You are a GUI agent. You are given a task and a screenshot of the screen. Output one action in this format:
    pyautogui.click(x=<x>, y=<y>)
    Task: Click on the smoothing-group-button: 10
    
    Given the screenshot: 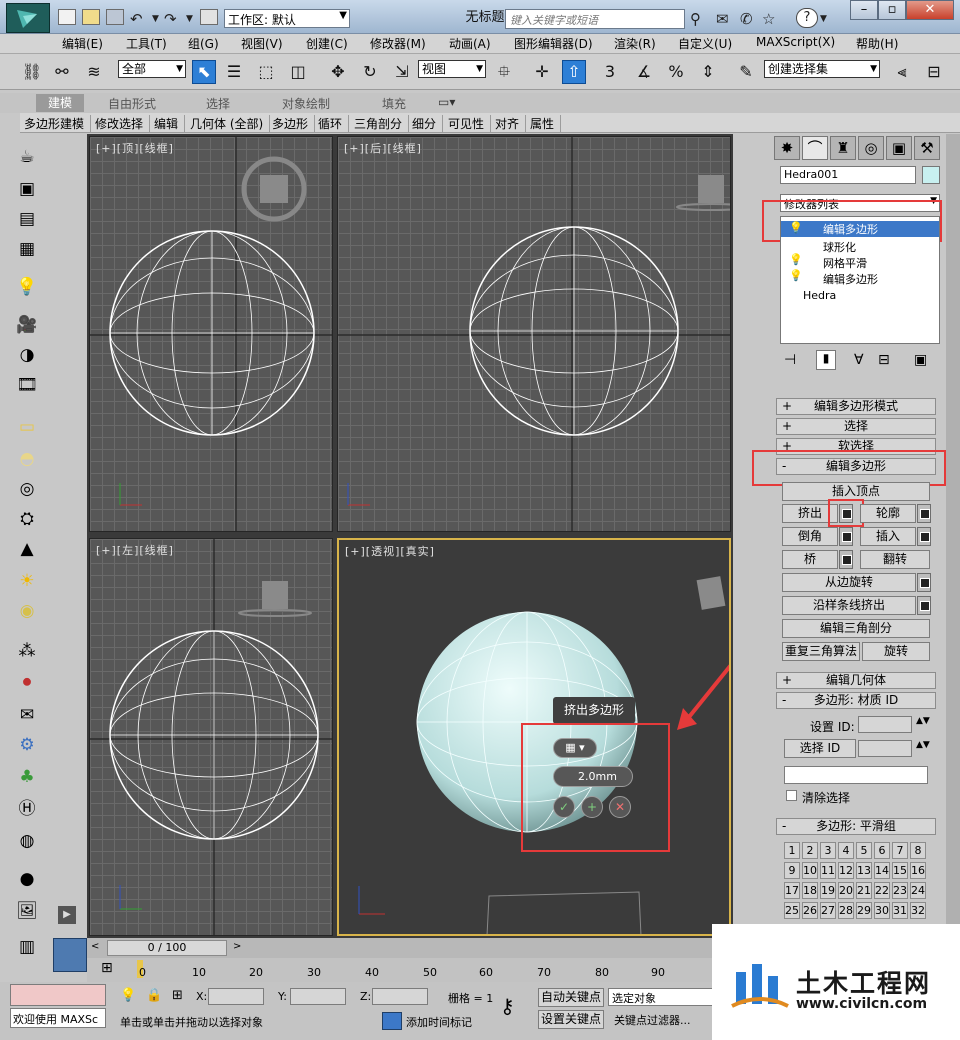 What is the action you would take?
    pyautogui.click(x=810, y=870)
    